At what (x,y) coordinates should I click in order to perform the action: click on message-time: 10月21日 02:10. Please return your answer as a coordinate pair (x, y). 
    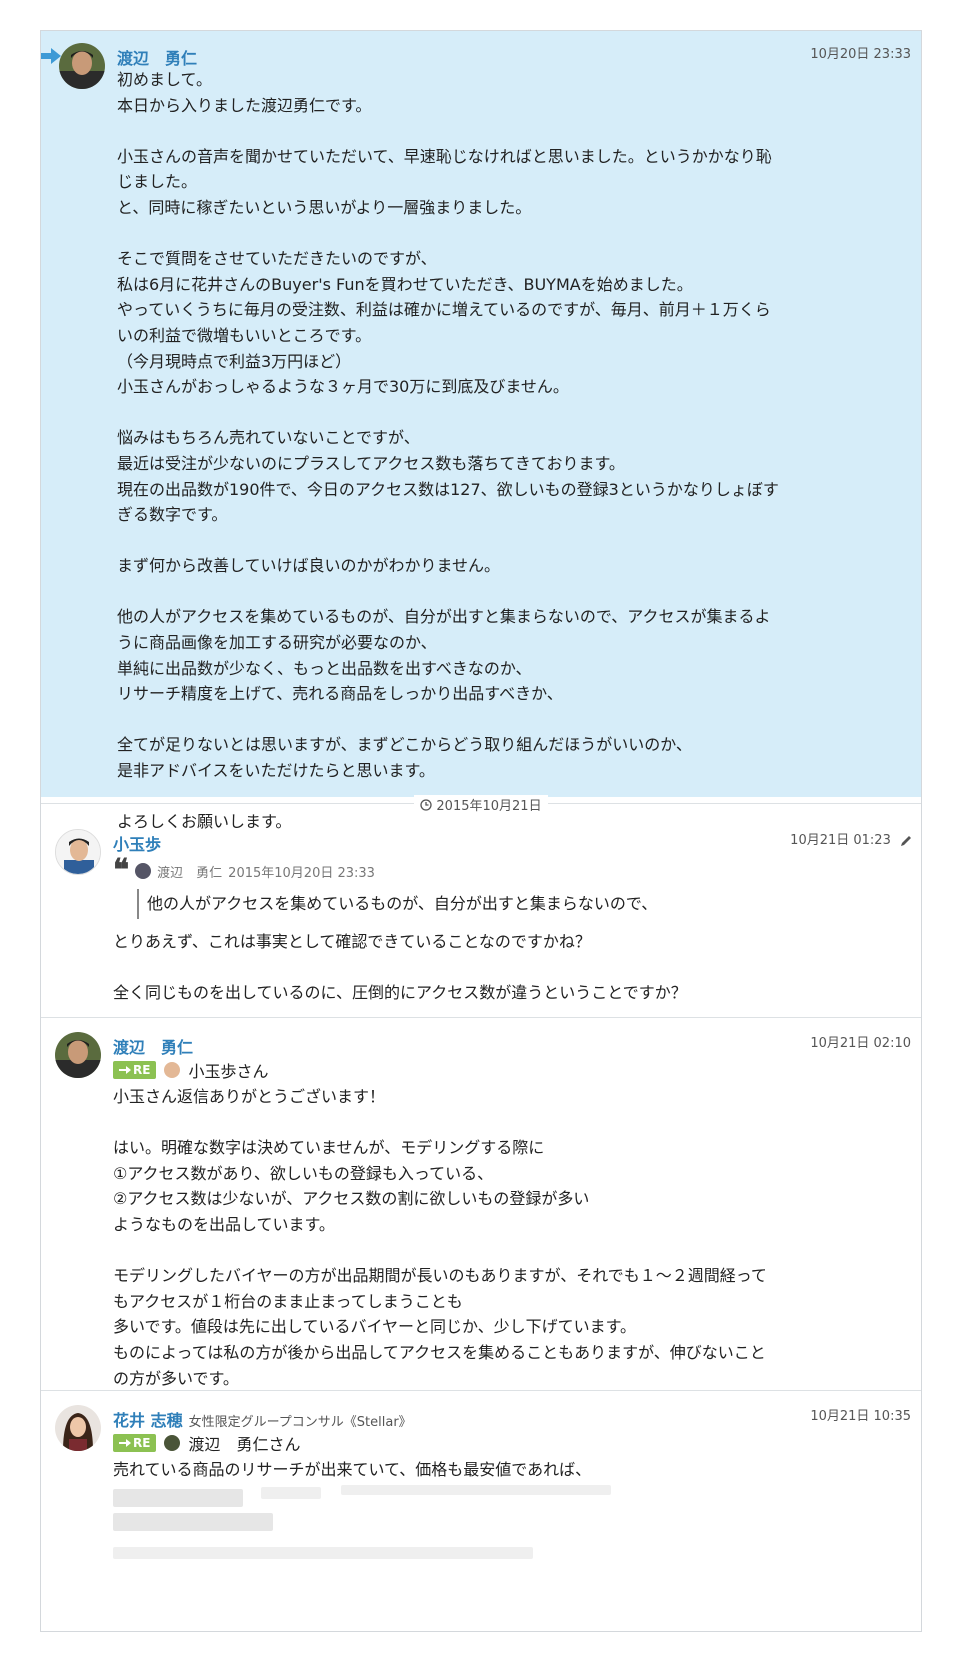
    Looking at the image, I should click on (860, 1043).